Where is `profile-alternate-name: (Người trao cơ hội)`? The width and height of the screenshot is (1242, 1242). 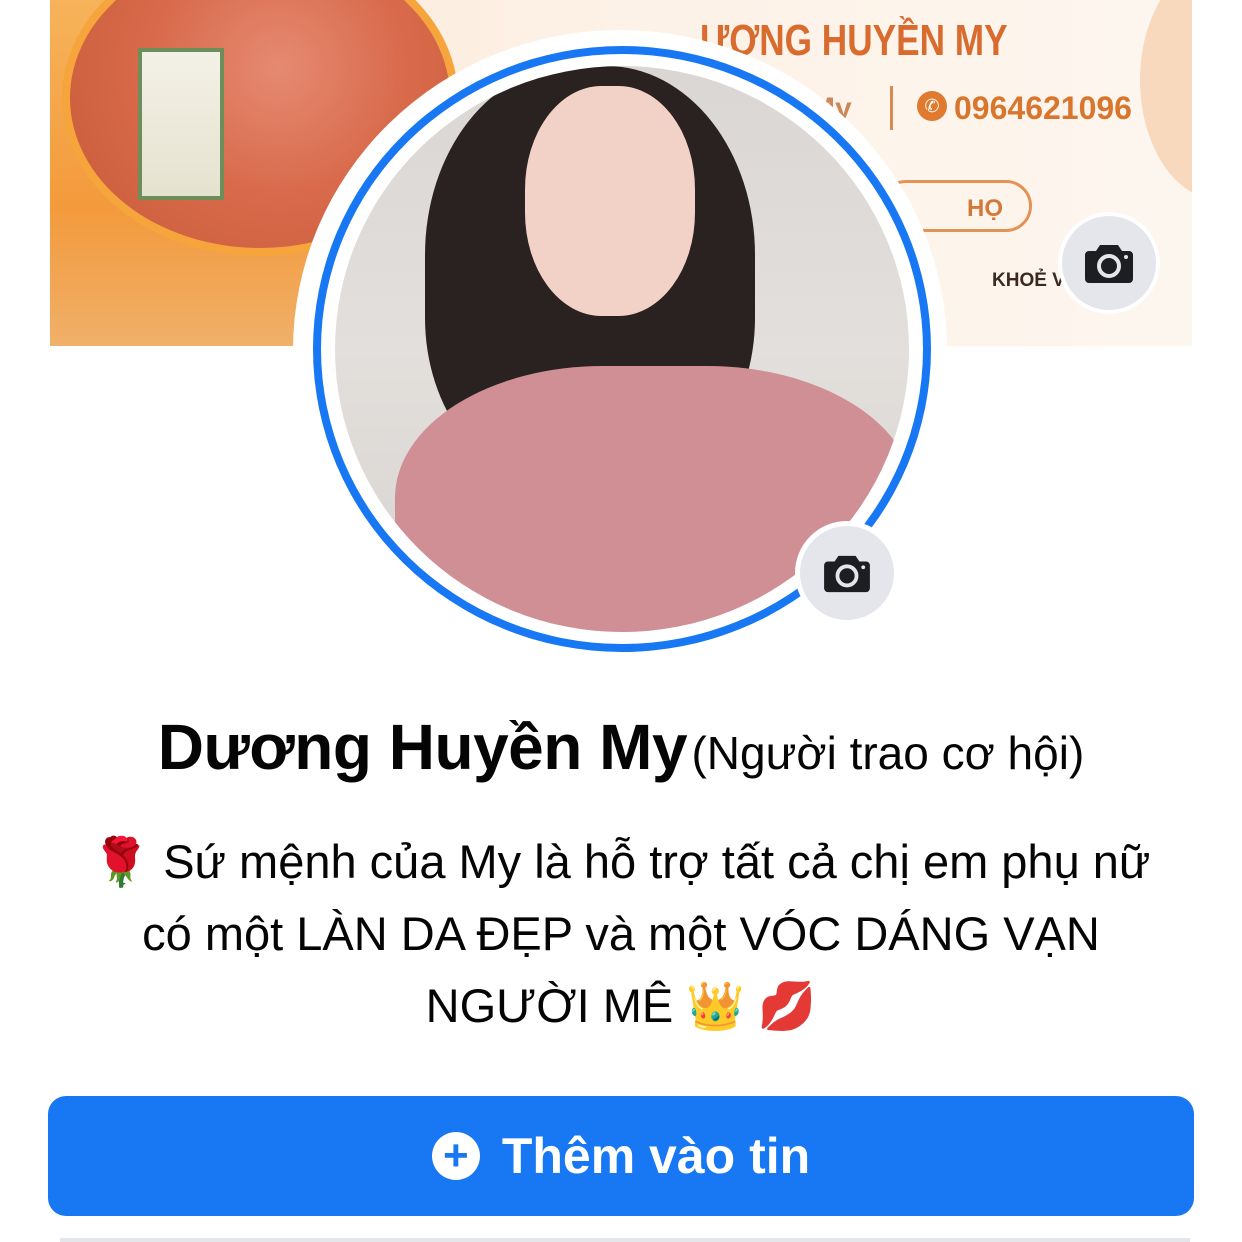 profile-alternate-name: (Người trao cơ hội) is located at coordinates (888, 753).